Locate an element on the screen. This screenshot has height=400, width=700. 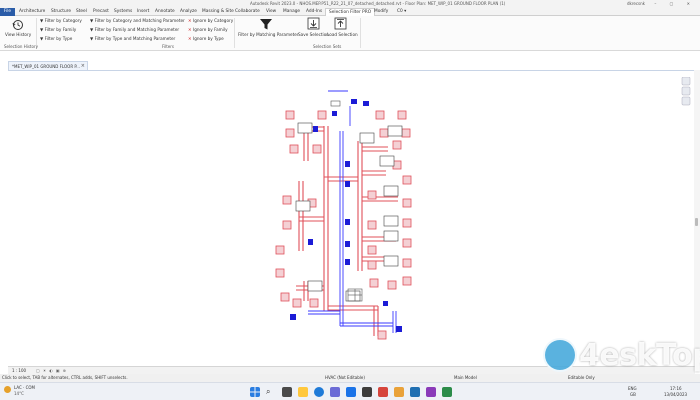
windows-start-icon is located at coordinates (255, 392).